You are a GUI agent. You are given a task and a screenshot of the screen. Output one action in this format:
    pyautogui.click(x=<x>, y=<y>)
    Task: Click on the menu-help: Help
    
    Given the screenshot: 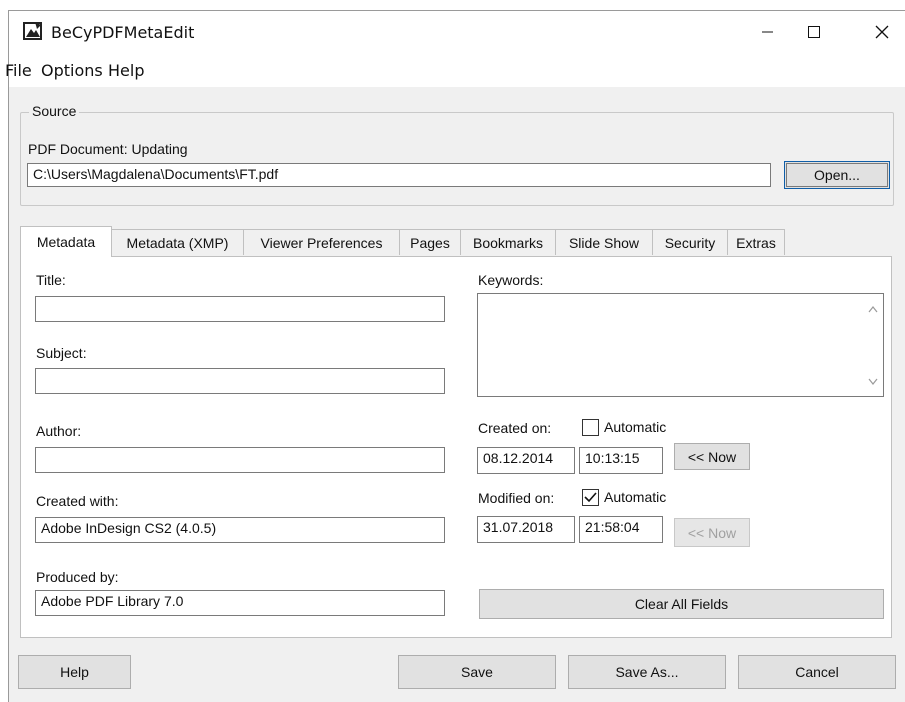 What is the action you would take?
    pyautogui.click(x=126, y=70)
    